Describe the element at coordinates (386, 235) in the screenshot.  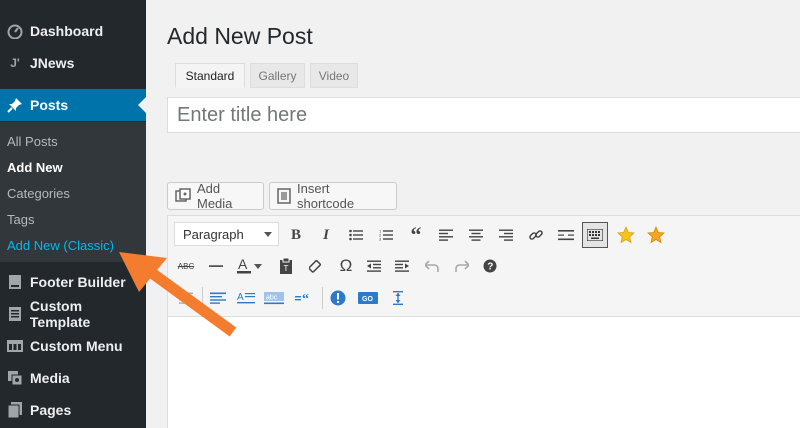
I see `numbered-list-button: 123` at that location.